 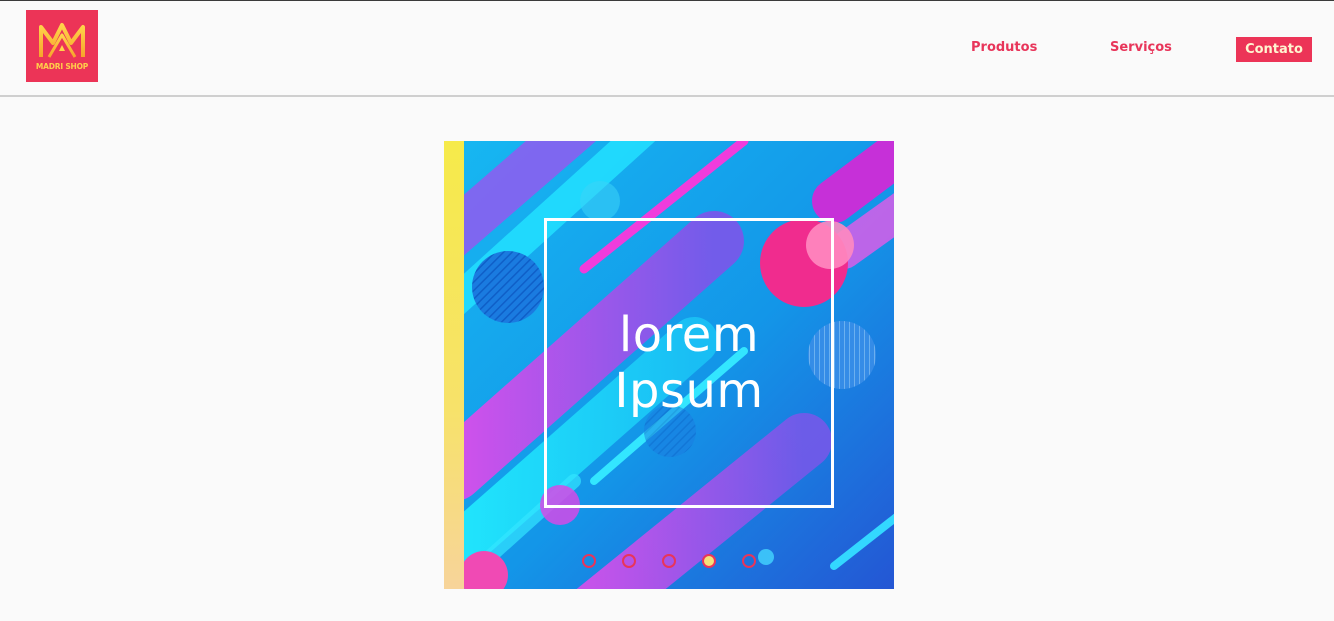 I want to click on slide-heading-line2: Ipsum, so click(x=689, y=391).